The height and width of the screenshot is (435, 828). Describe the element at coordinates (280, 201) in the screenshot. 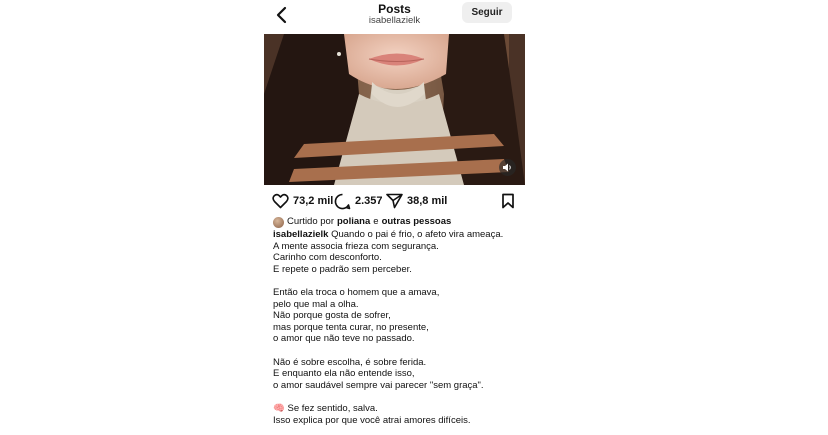

I see `heart-icon` at that location.